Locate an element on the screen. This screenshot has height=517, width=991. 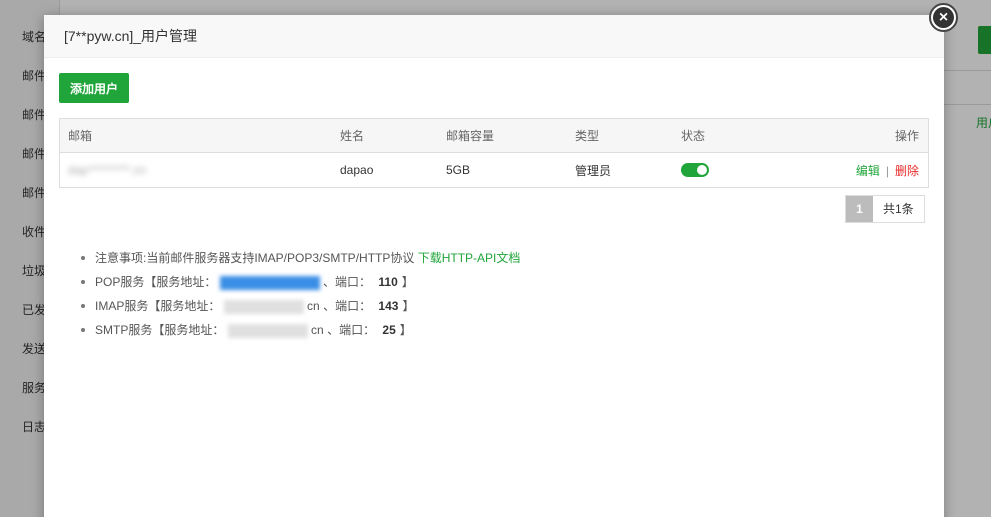
edit-link: 编辑 is located at coordinates (868, 171).